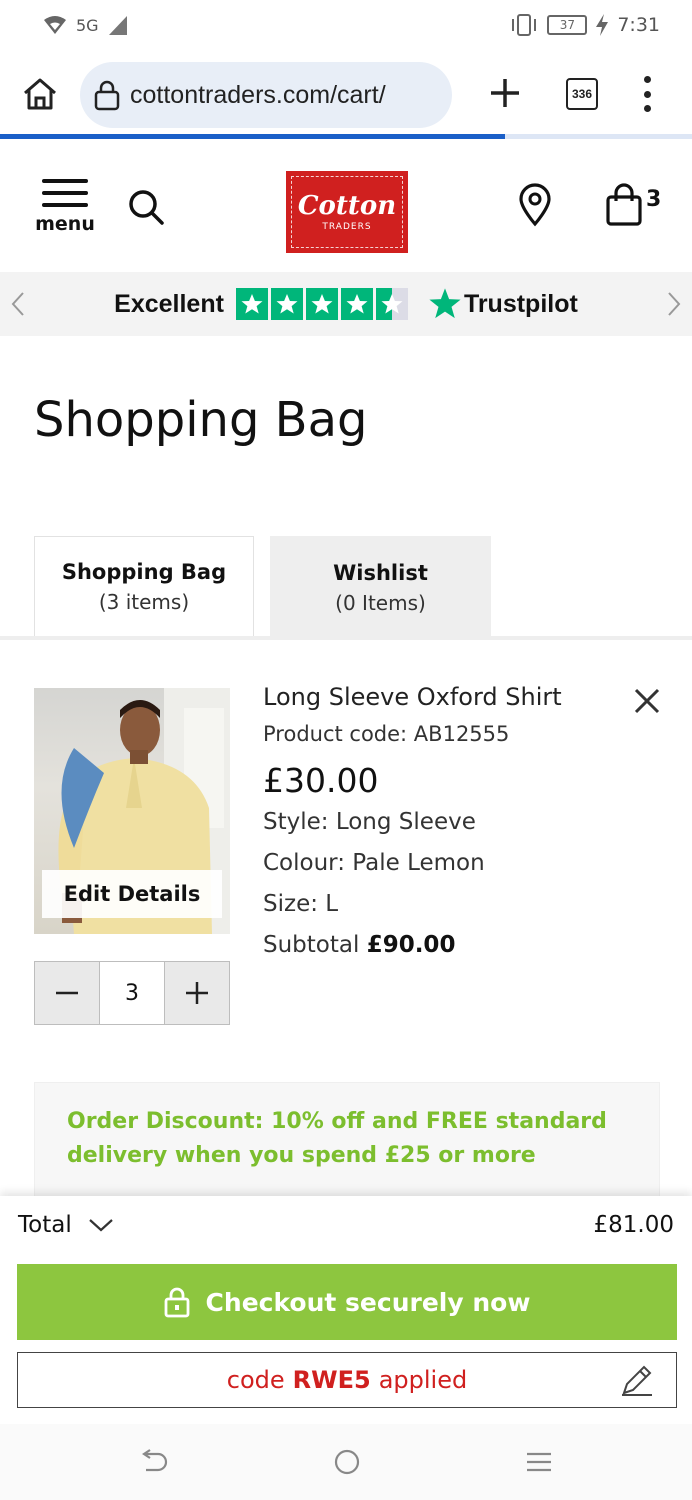 The width and height of the screenshot is (692, 1500). What do you see at coordinates (176, 1302) in the screenshot?
I see `padlock-icon` at bounding box center [176, 1302].